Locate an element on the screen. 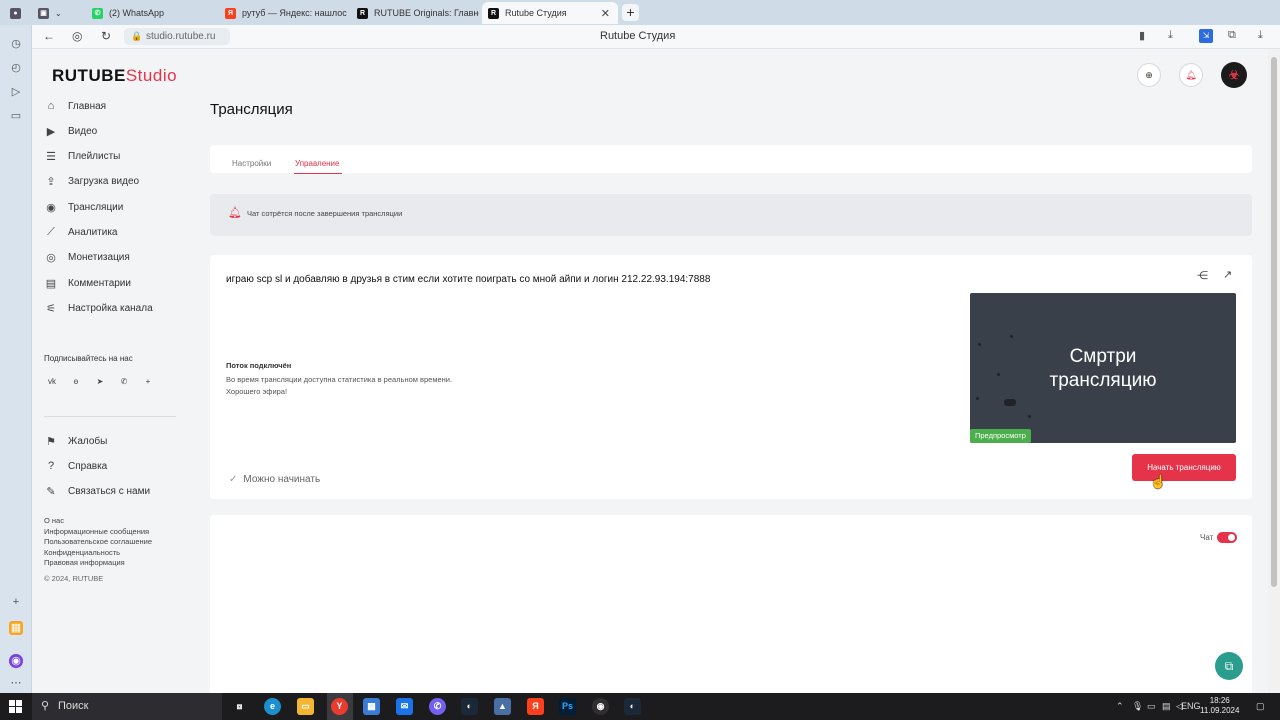 This screenshot has height=720, width=1280. vk-icon: vk is located at coordinates (52, 382).